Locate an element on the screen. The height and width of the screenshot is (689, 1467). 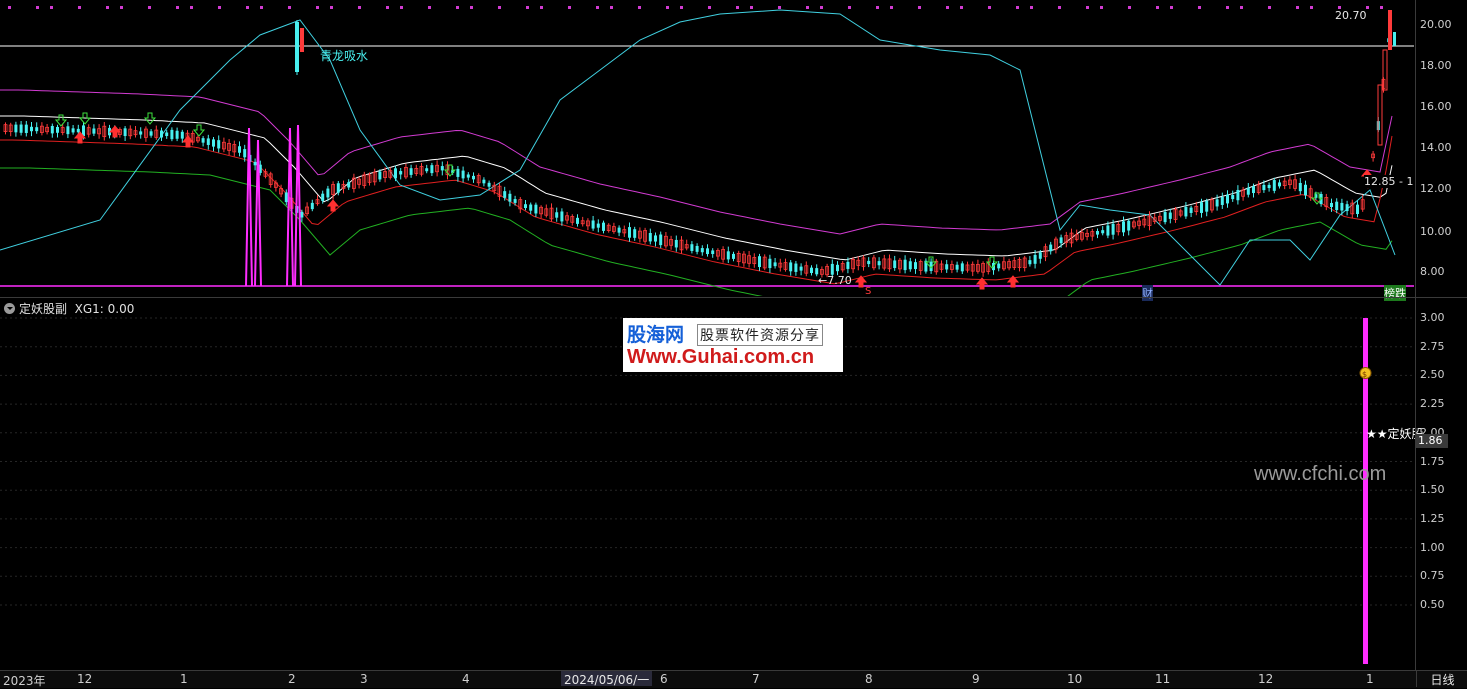
indicator-tick: 1.00 is located at coordinates (1432, 547).